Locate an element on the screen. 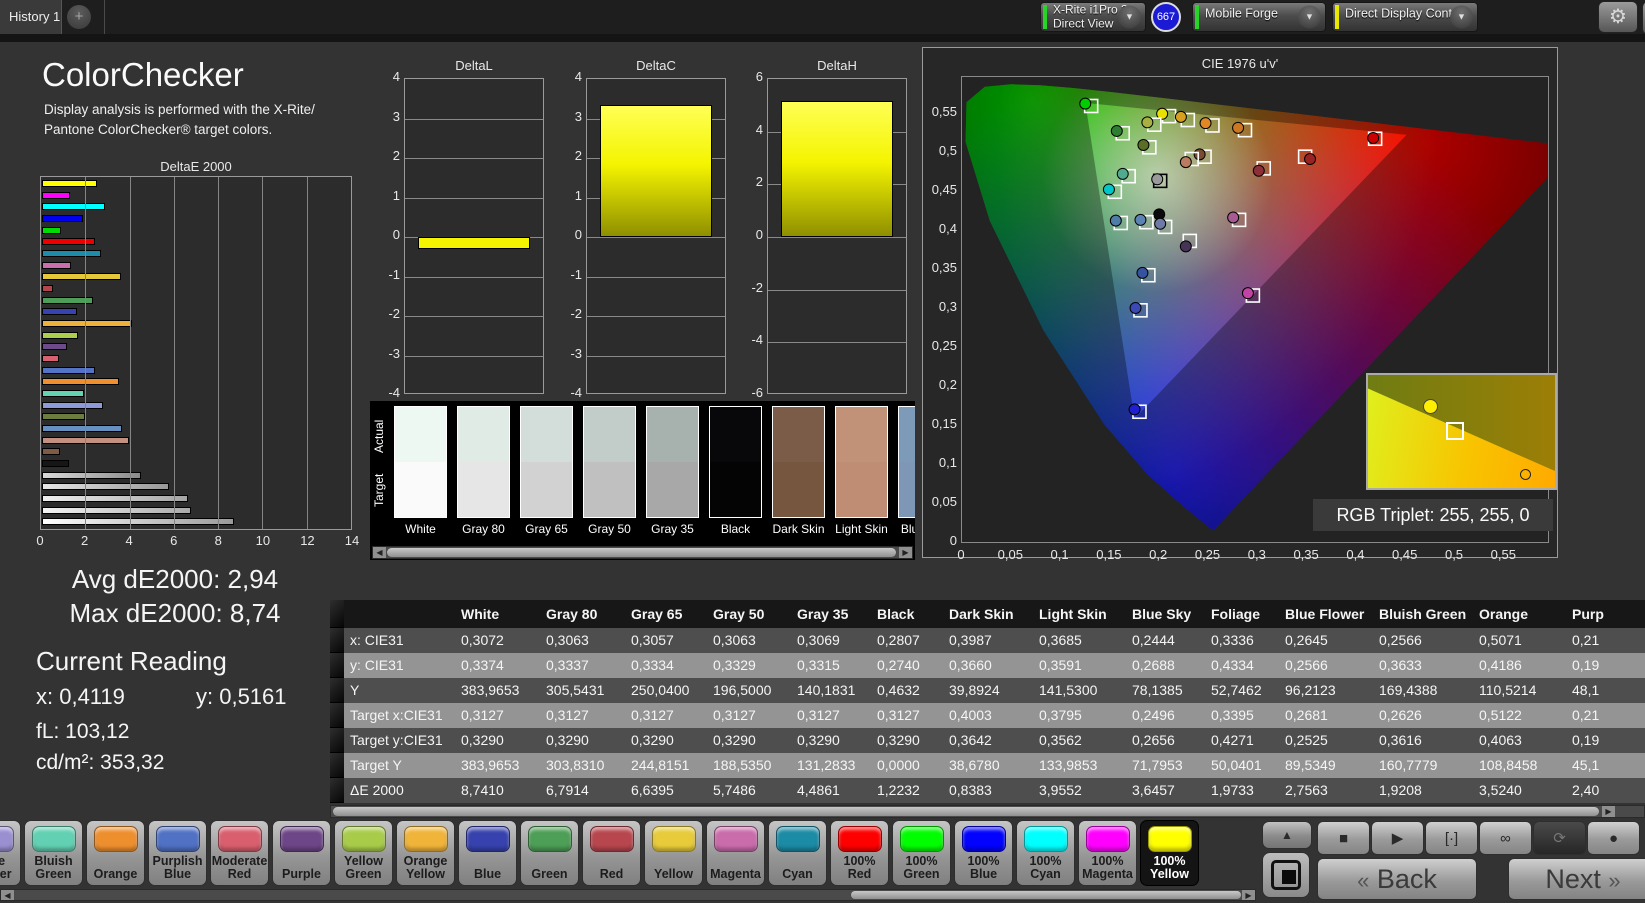 The image size is (1645, 903). stop-pattern-button is located at coordinates (1286, 875).